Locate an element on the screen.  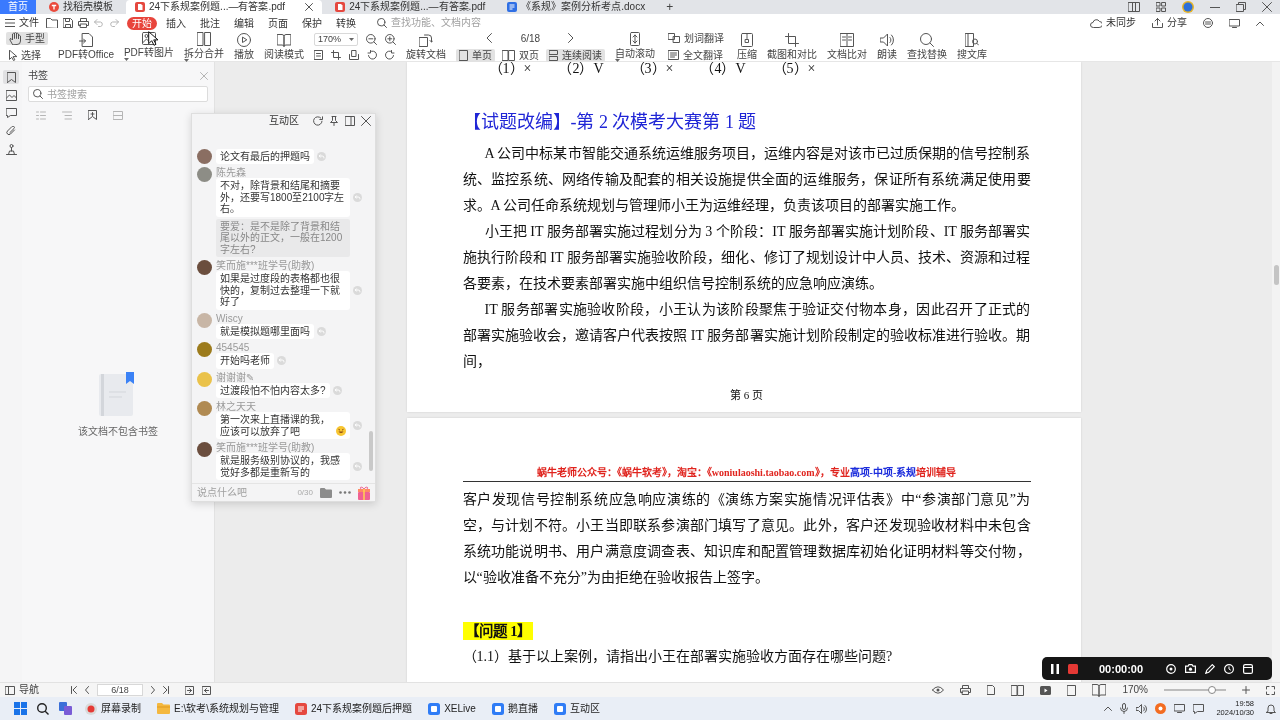
pin-icon is located at coordinates (334, 121).